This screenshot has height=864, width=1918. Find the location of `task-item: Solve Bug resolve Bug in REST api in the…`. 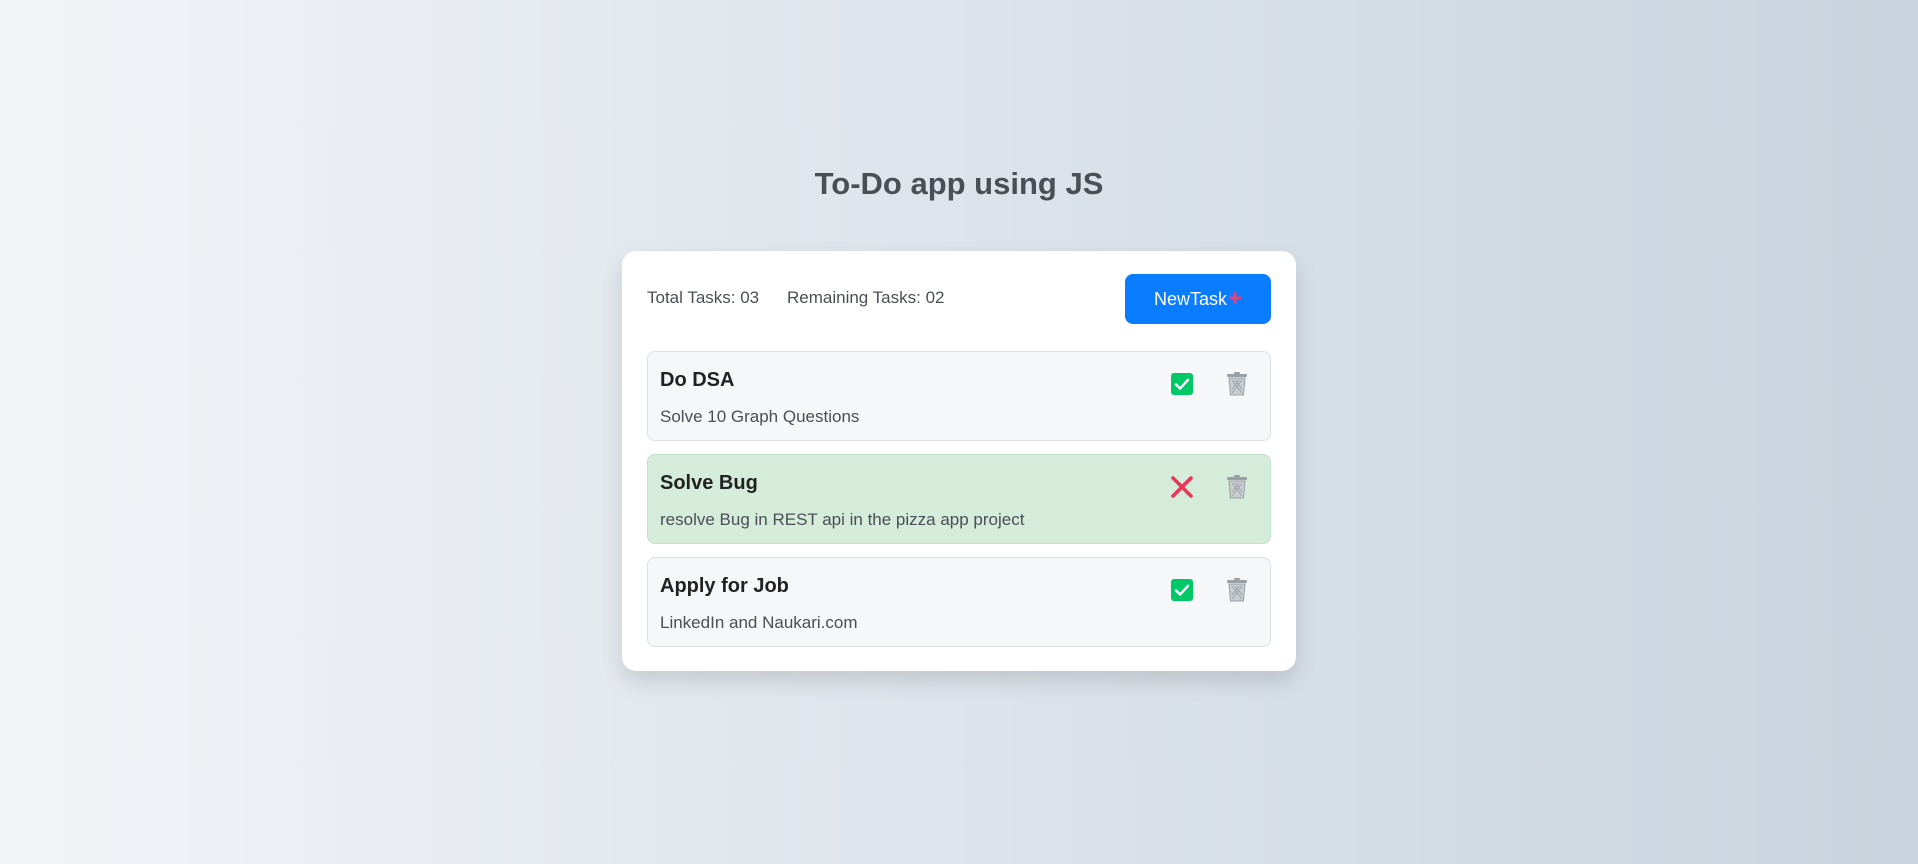

task-item: Solve Bug resolve Bug in REST api in the… is located at coordinates (959, 499).